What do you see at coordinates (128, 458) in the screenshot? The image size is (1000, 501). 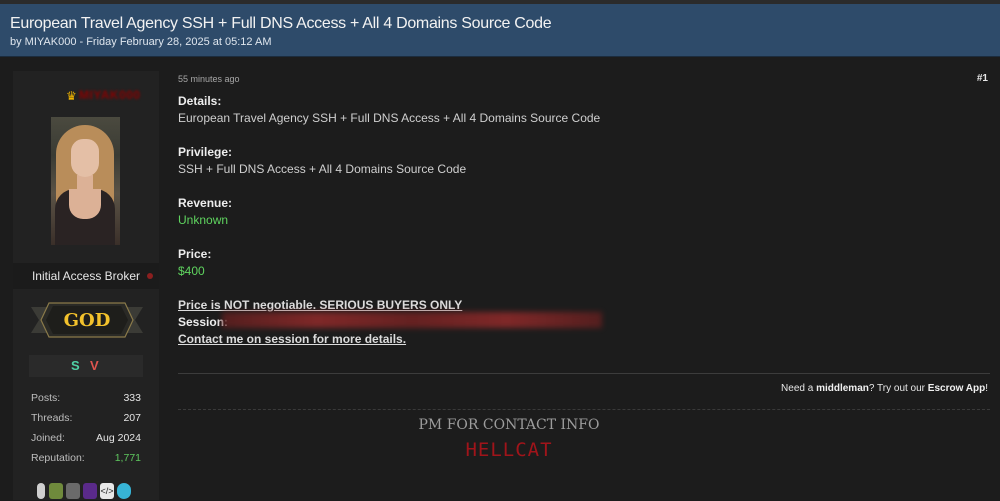 I see `reputation-value: 1,771` at bounding box center [128, 458].